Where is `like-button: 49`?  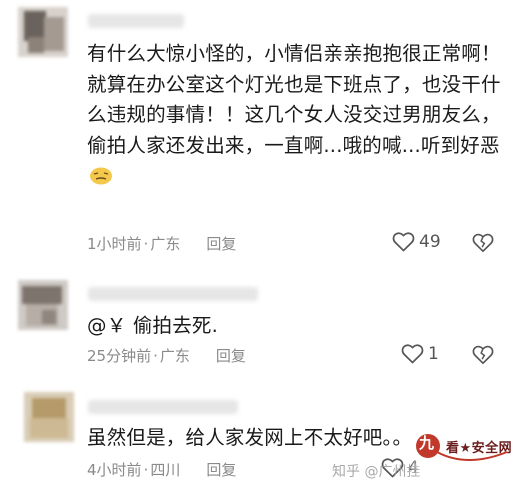 like-button: 49 is located at coordinates (416, 241).